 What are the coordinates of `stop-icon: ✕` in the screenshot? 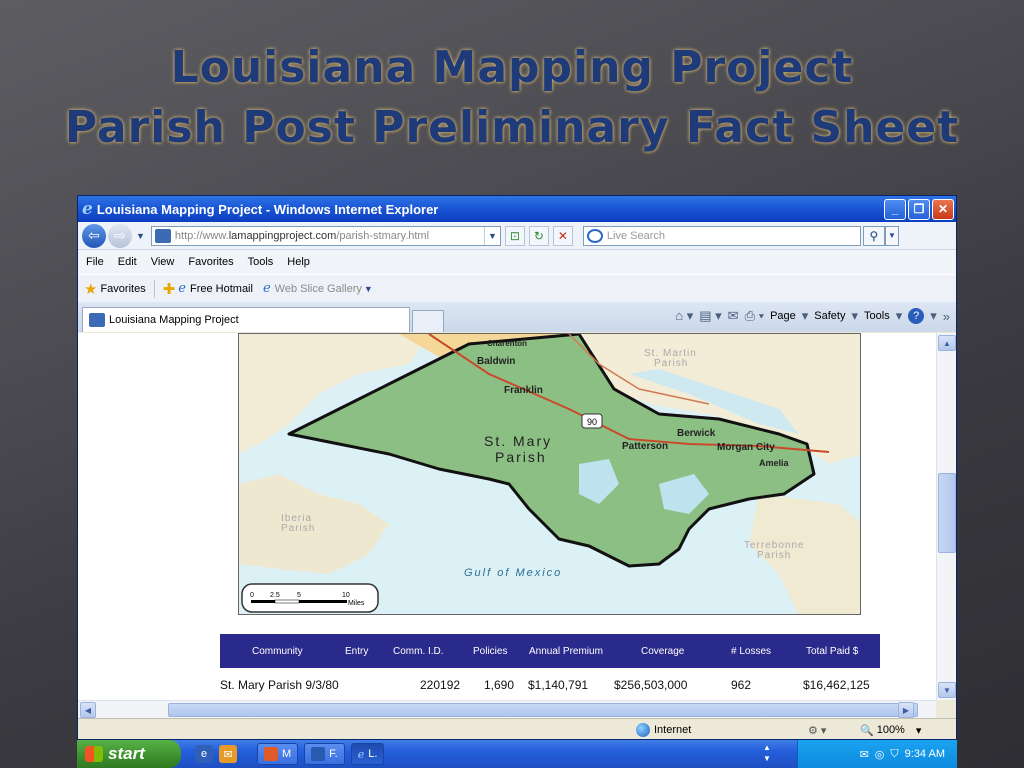 It's located at (562, 235).